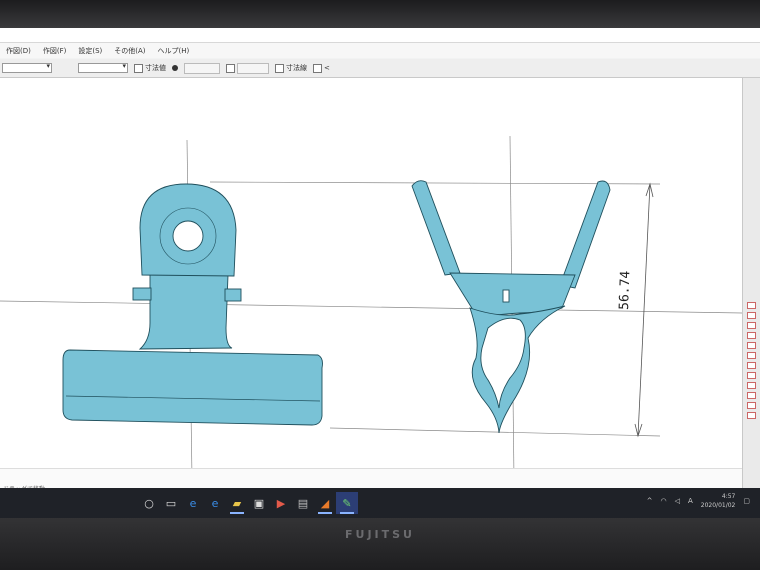 This screenshot has height=570, width=760. Describe the element at coordinates (129, 51) in the screenshot. I see `menu-item-4: その他(A)` at that location.